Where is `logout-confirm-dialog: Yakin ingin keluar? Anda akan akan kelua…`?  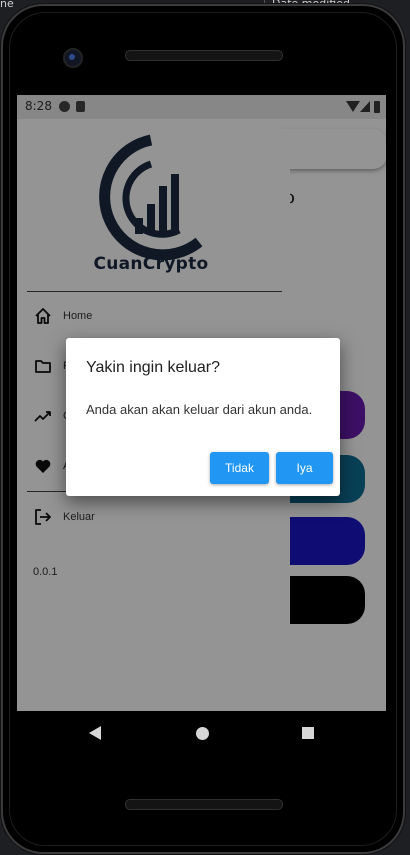 logout-confirm-dialog: Yakin ingin keluar? Anda akan akan kelua… is located at coordinates (203, 417).